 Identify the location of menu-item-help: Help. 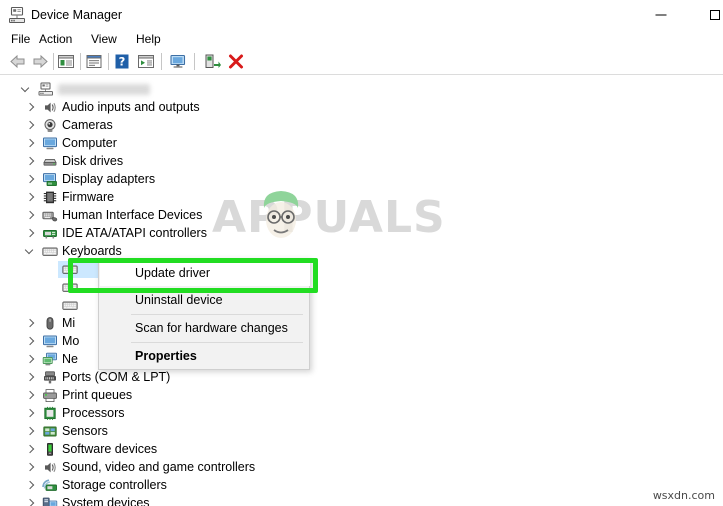
(148, 39).